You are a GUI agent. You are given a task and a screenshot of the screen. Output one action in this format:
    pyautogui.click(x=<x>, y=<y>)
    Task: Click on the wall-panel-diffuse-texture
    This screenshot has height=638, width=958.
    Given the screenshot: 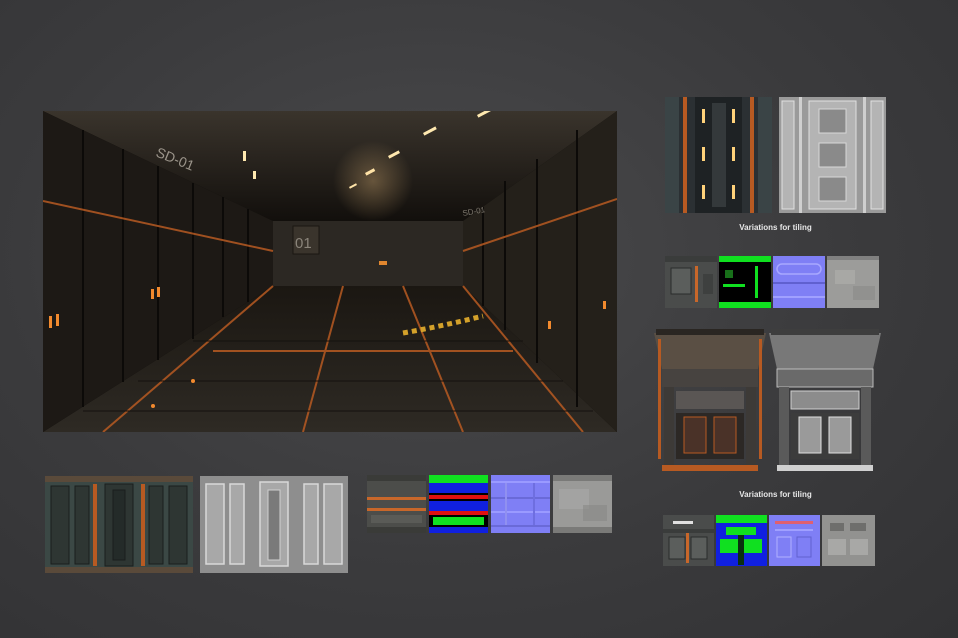 What is the action you would take?
    pyautogui.click(x=119, y=524)
    